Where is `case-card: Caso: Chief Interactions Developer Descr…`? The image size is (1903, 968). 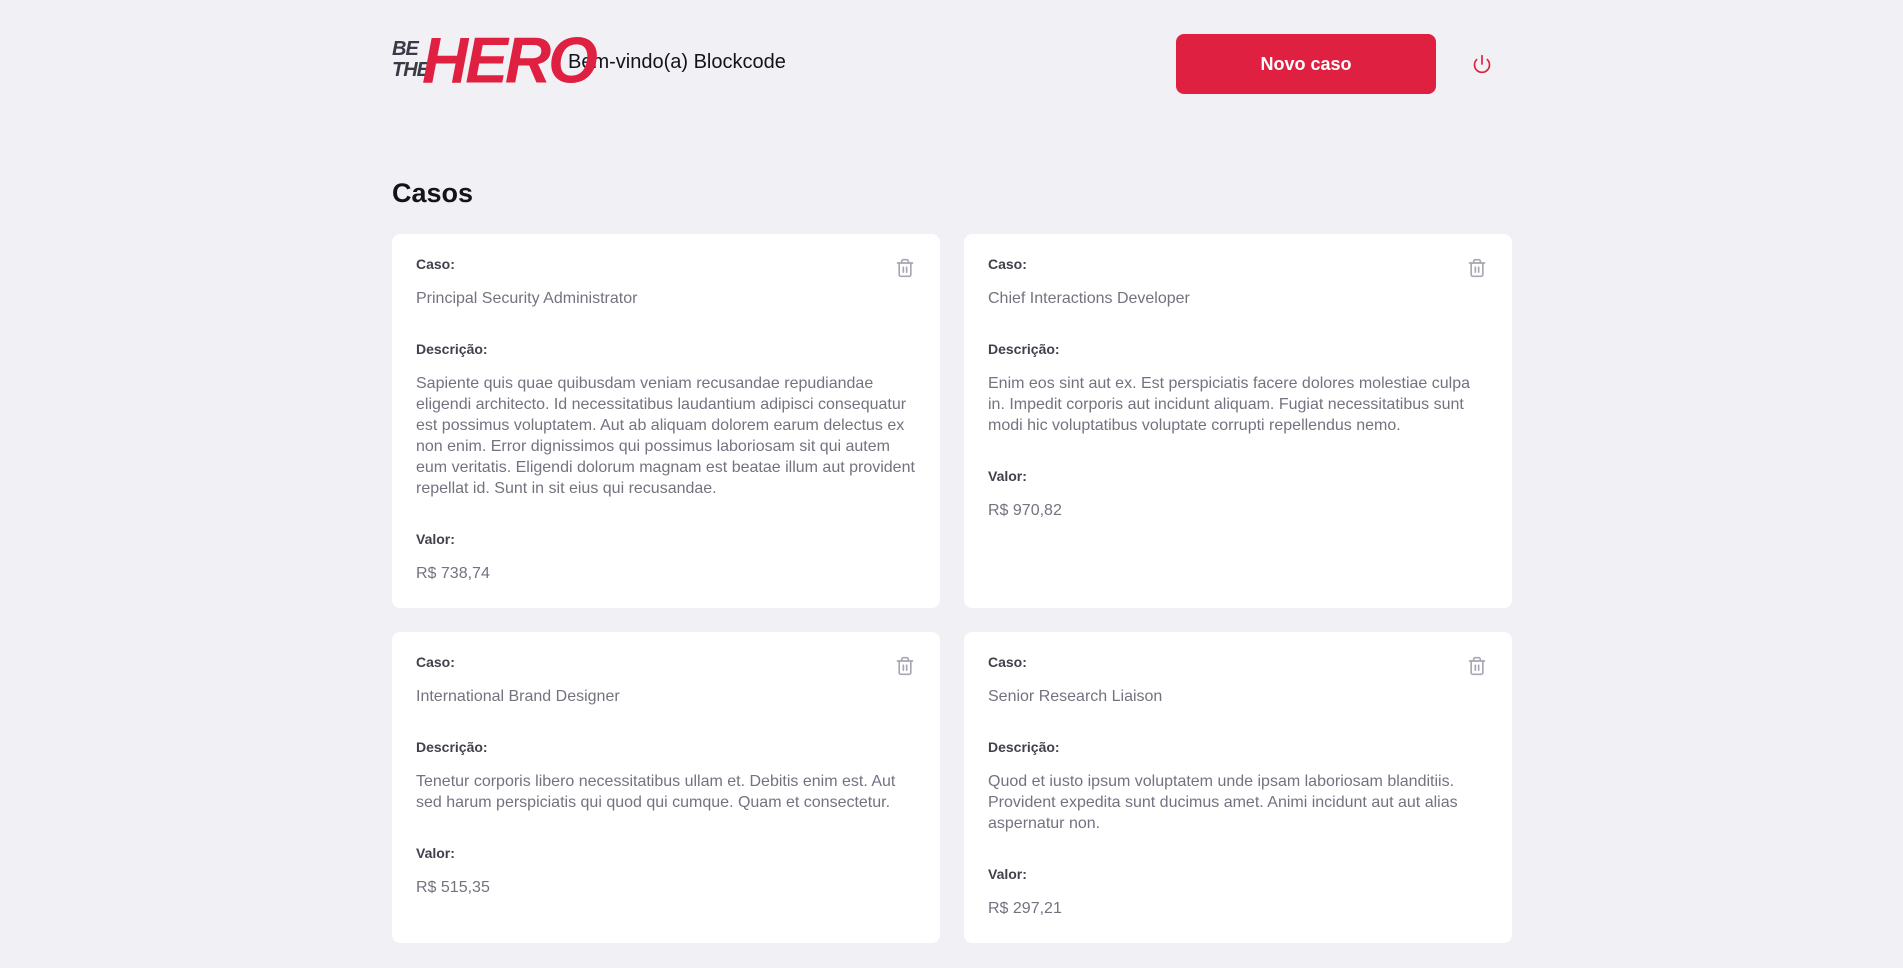
case-card: Caso: Chief Interactions Developer Descr… is located at coordinates (1238, 421).